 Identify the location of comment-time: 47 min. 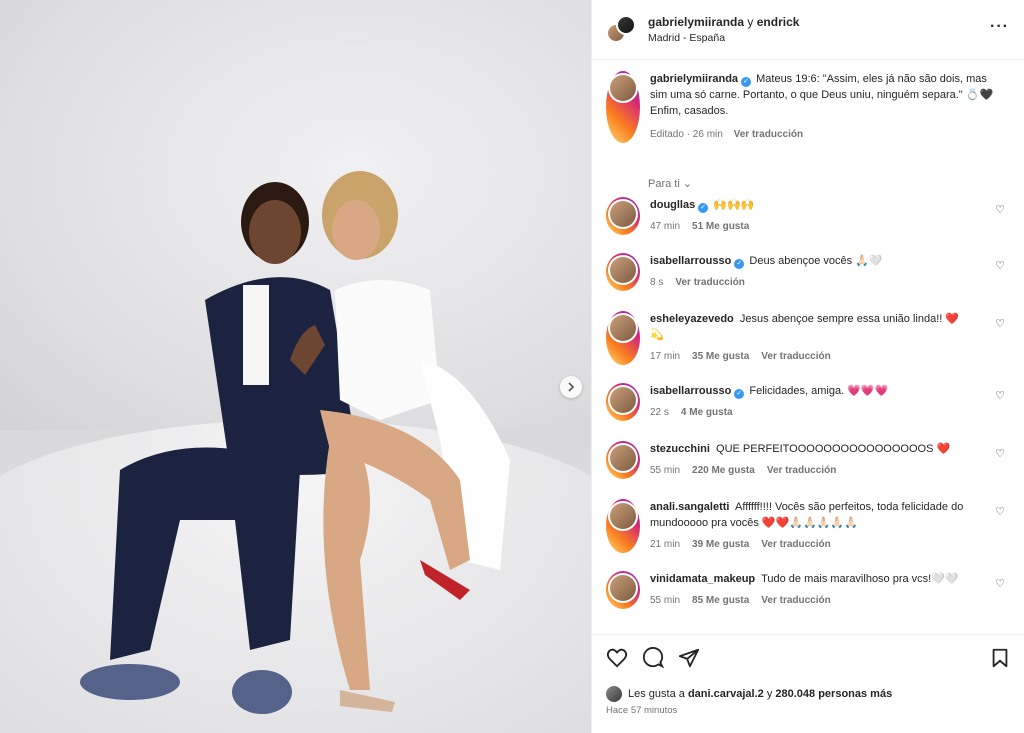
(665, 226).